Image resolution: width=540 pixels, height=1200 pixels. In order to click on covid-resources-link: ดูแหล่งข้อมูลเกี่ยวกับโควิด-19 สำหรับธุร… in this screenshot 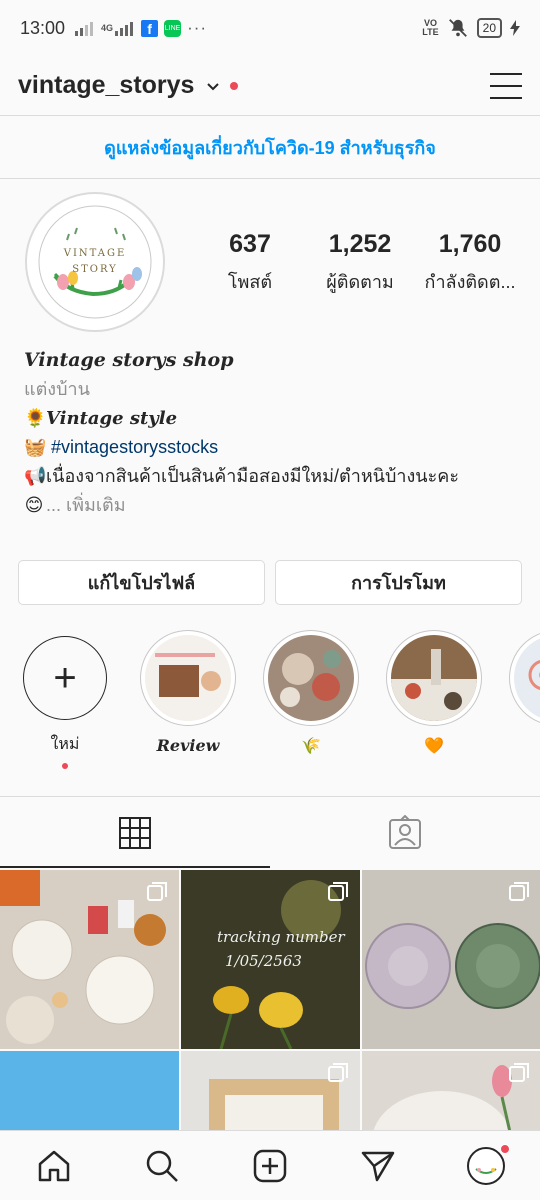, I will do `click(270, 148)`.